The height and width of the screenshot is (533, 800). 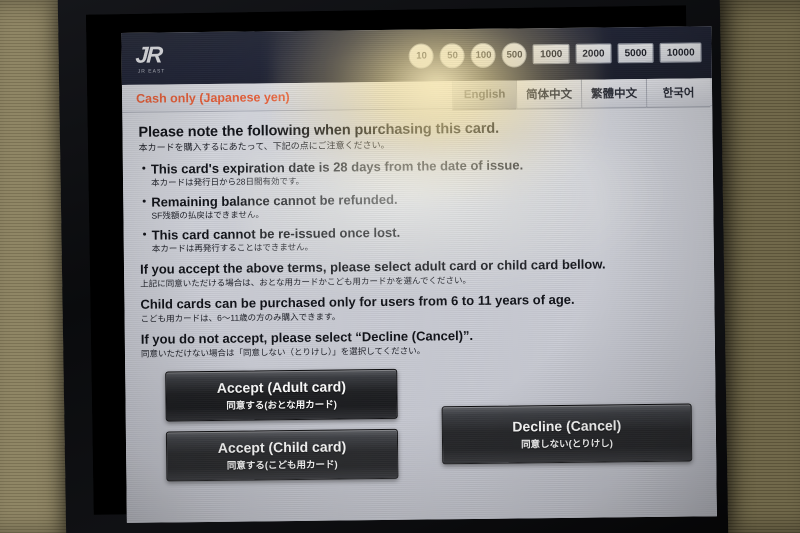 I want to click on tab-korean: 한국어, so click(x=678, y=93).